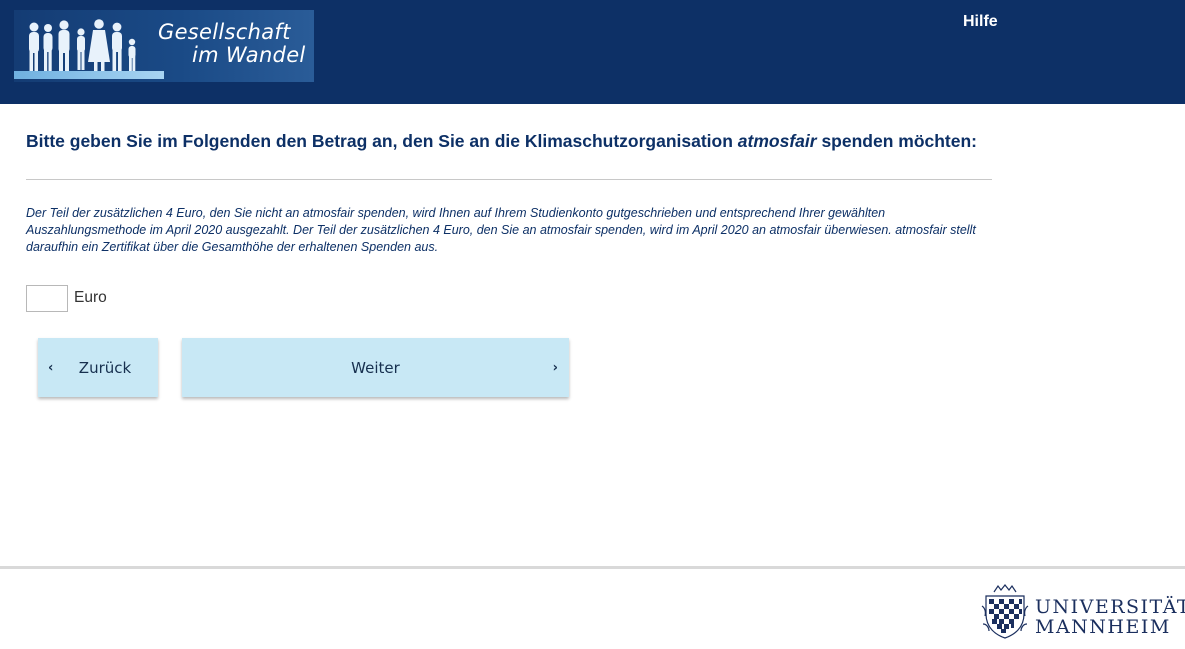 Image resolution: width=1185 pixels, height=649 pixels. What do you see at coordinates (47, 298) in the screenshot?
I see `amount-input` at bounding box center [47, 298].